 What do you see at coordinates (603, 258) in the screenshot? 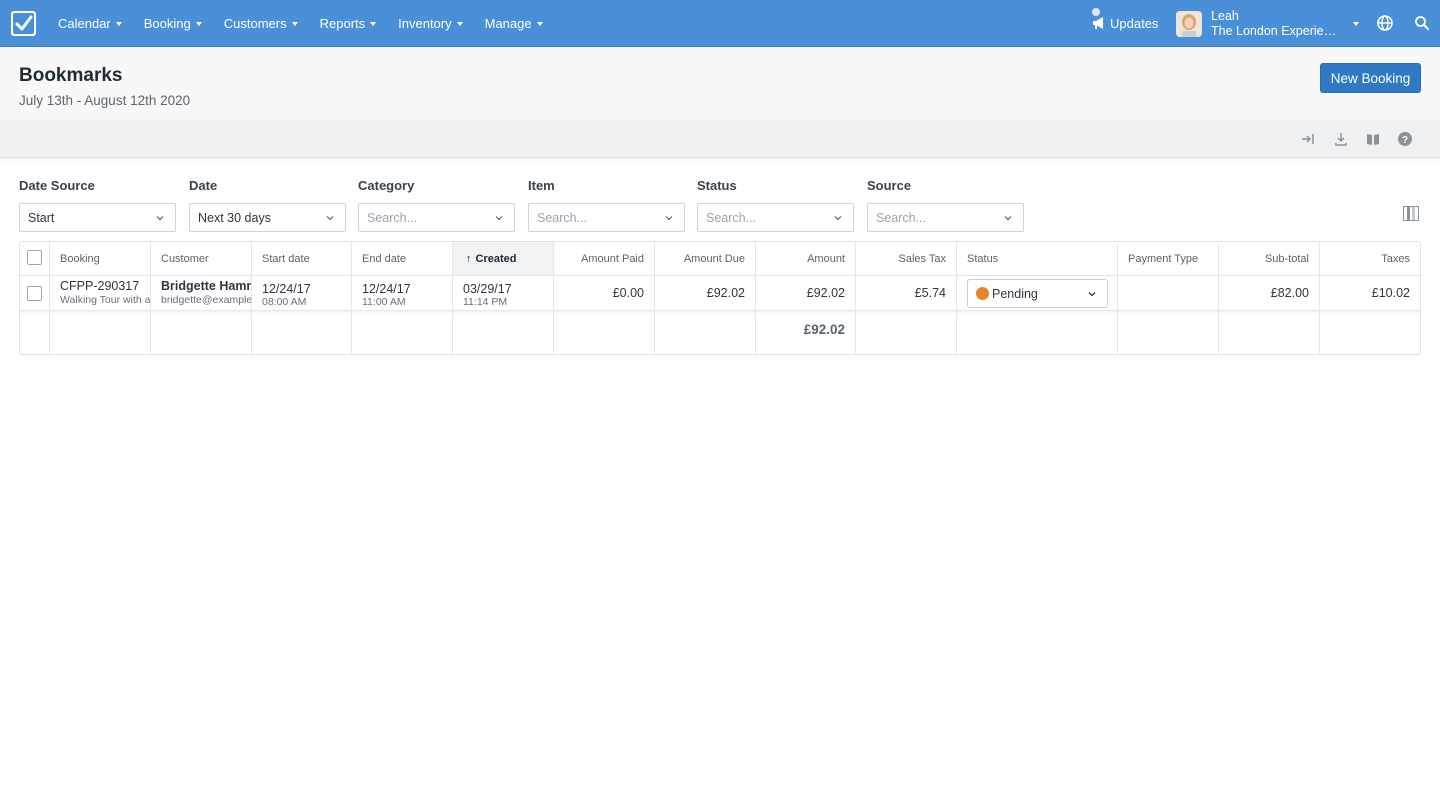
I see `column-header-amount-paid: Amount Paid` at bounding box center [603, 258].